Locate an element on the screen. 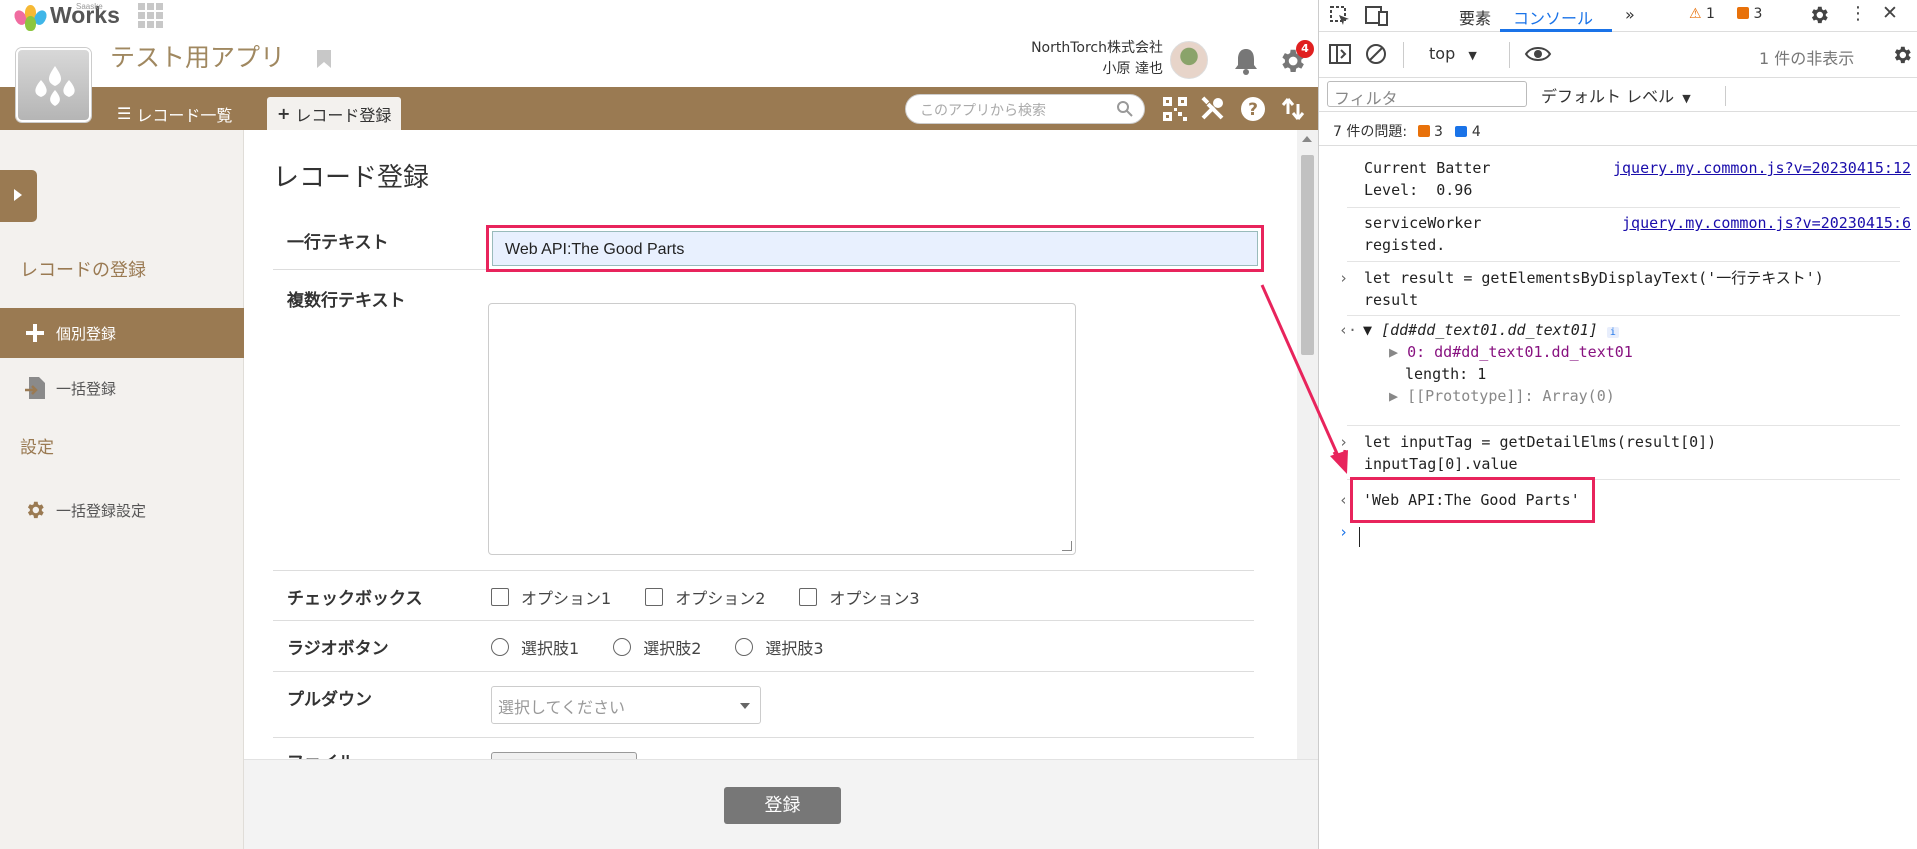 The width and height of the screenshot is (1917, 849). radio-option: 選択肢1 is located at coordinates (535, 647).